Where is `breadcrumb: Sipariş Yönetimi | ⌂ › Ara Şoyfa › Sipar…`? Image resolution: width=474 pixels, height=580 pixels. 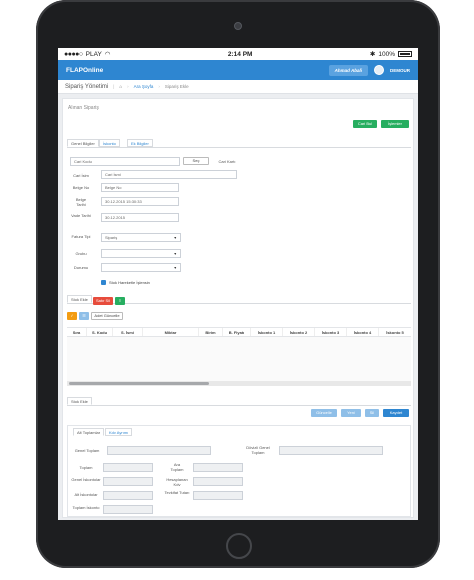 breadcrumb: Sipariş Yönetimi | ⌂ › Ara Şoyfa › Sipar… is located at coordinates (238, 87).